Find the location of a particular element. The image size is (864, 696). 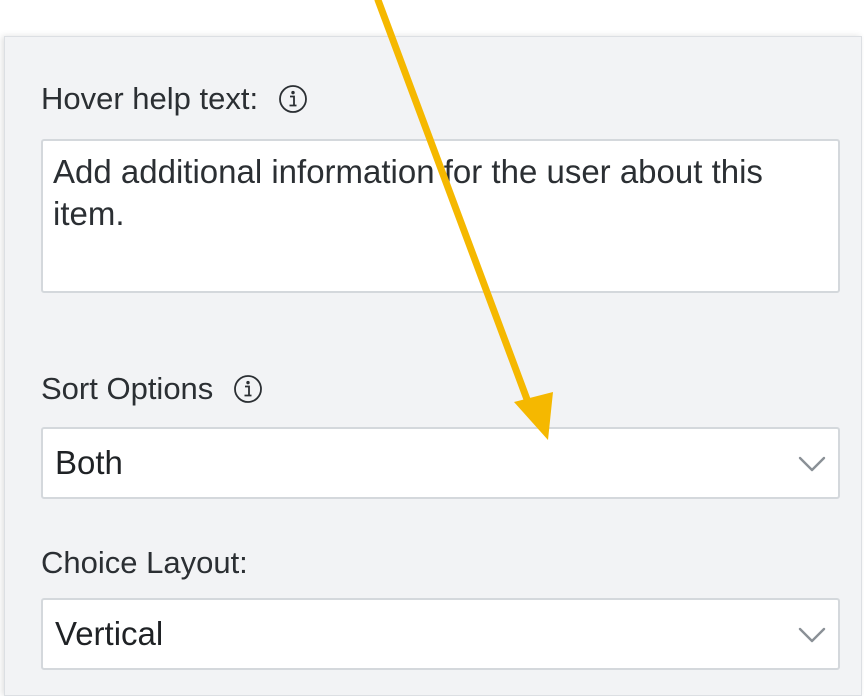

hover-help-label-text: Hover help text: is located at coordinates (150, 98).